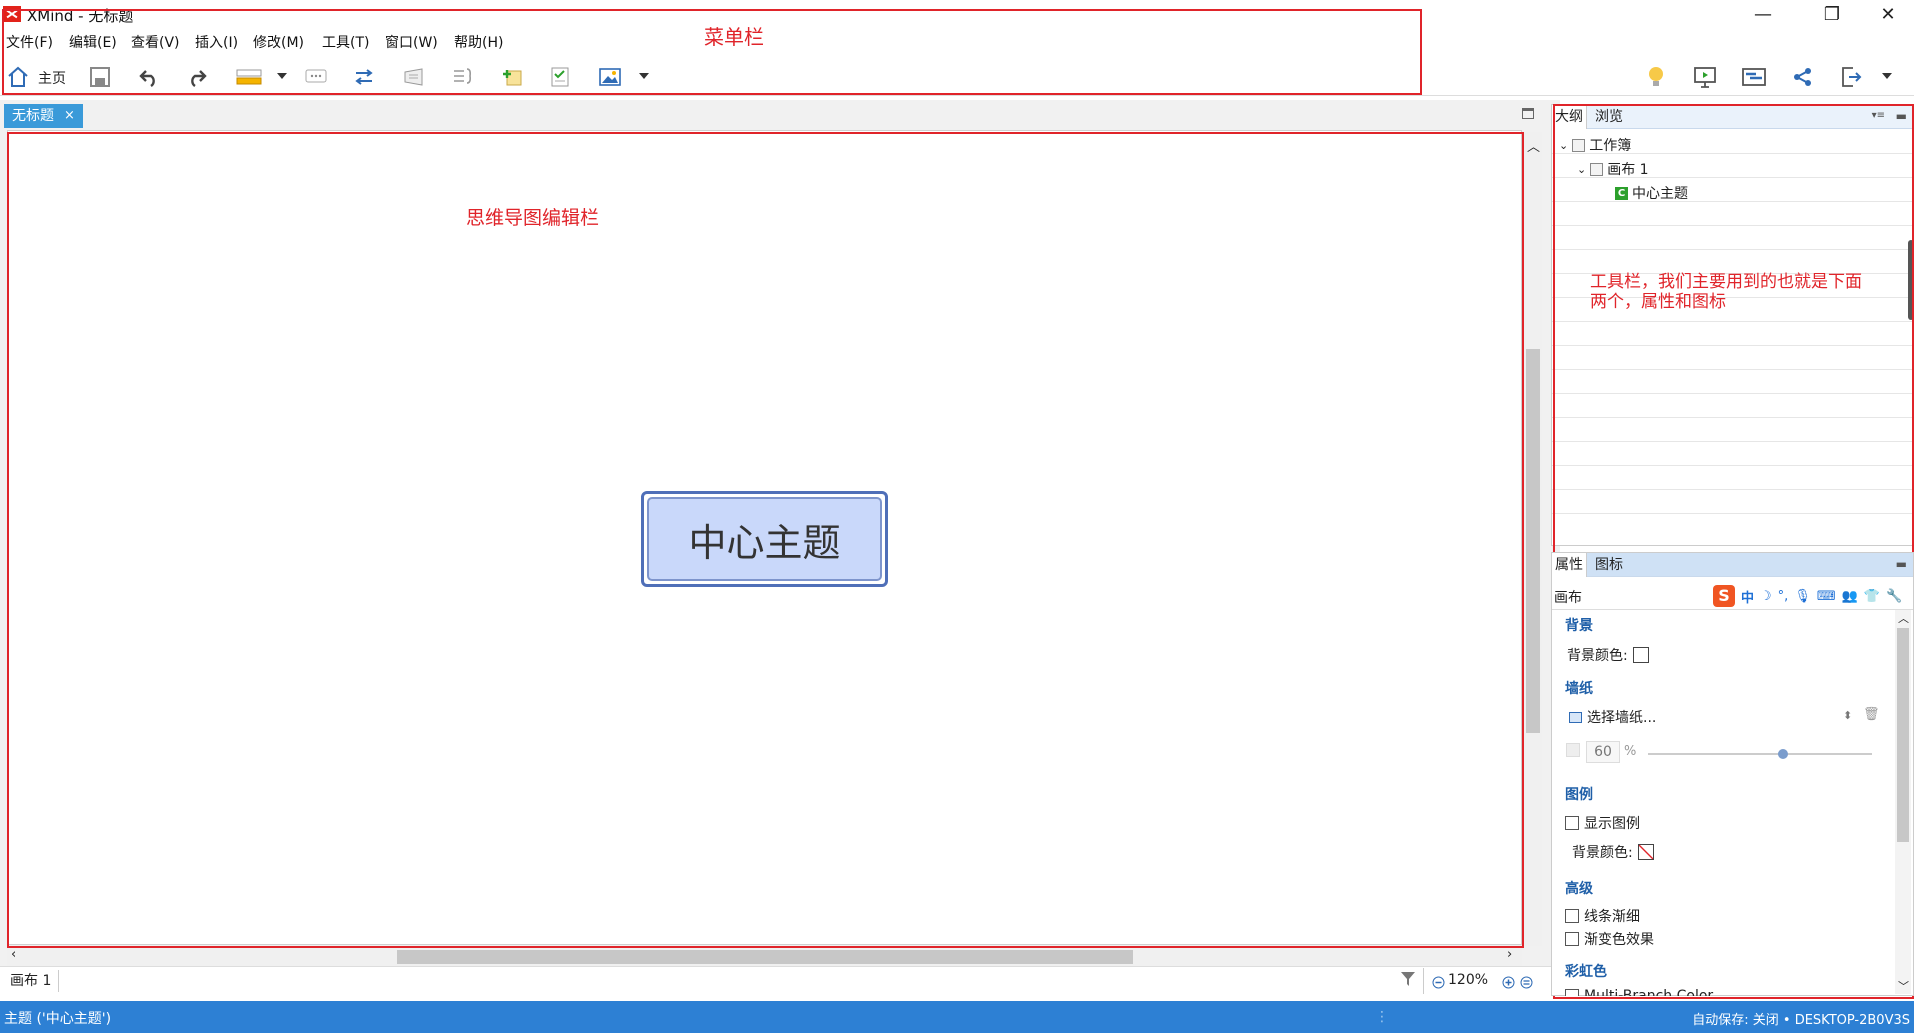 This screenshot has width=1914, height=1033. I want to click on image-icon, so click(610, 77).